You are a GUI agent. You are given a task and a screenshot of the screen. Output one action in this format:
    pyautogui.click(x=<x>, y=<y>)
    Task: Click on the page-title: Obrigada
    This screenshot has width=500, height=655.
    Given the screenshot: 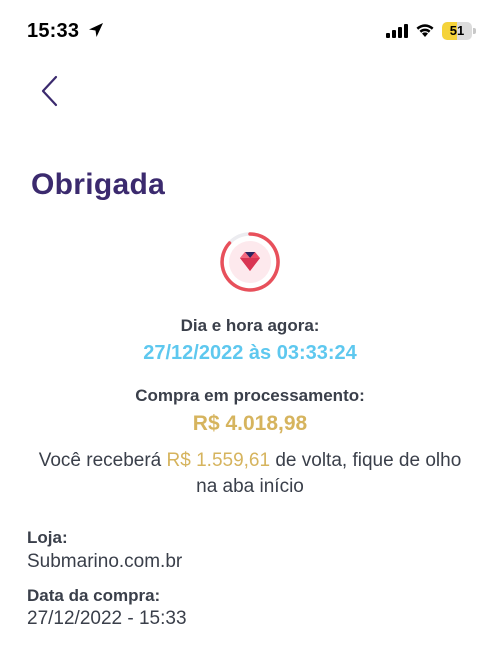 What is the action you would take?
    pyautogui.click(x=98, y=184)
    